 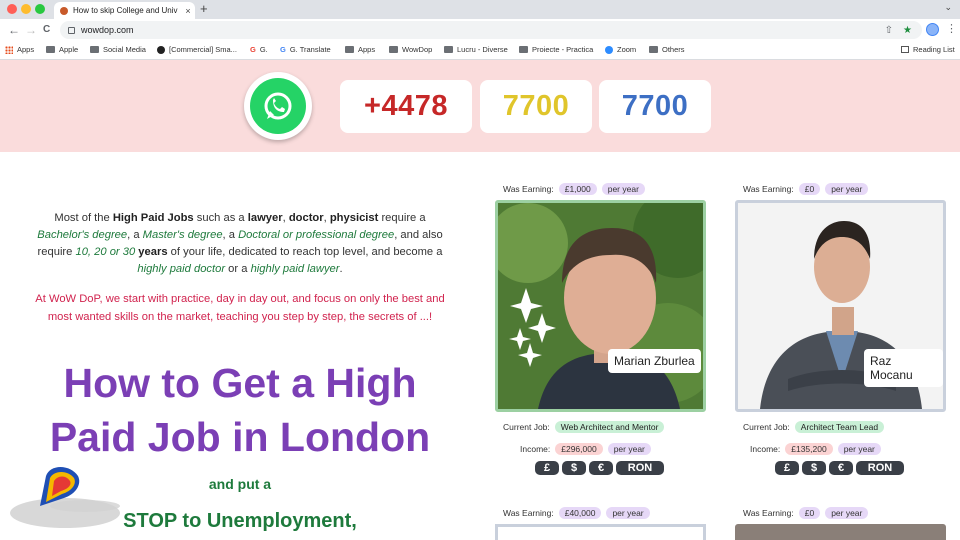 I want to click on page-headline: How to Get a High Paid Job in London, so click(x=240, y=410).